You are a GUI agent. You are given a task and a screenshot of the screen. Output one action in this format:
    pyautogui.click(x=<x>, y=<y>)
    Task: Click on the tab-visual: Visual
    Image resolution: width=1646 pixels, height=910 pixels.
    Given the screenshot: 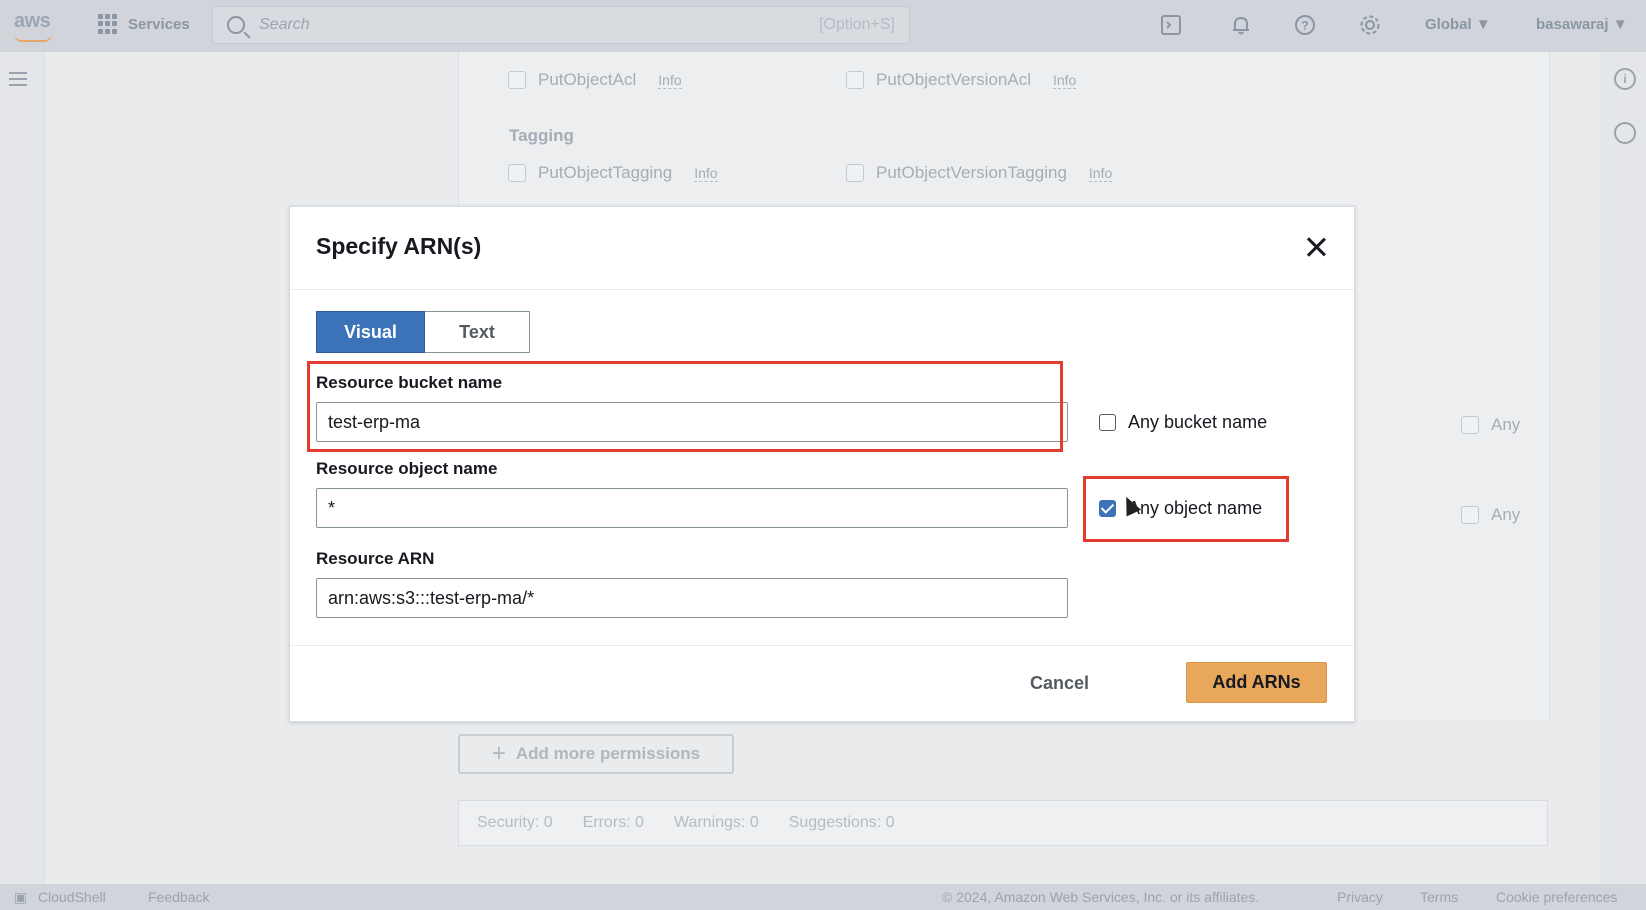 What is the action you would take?
    pyautogui.click(x=370, y=332)
    